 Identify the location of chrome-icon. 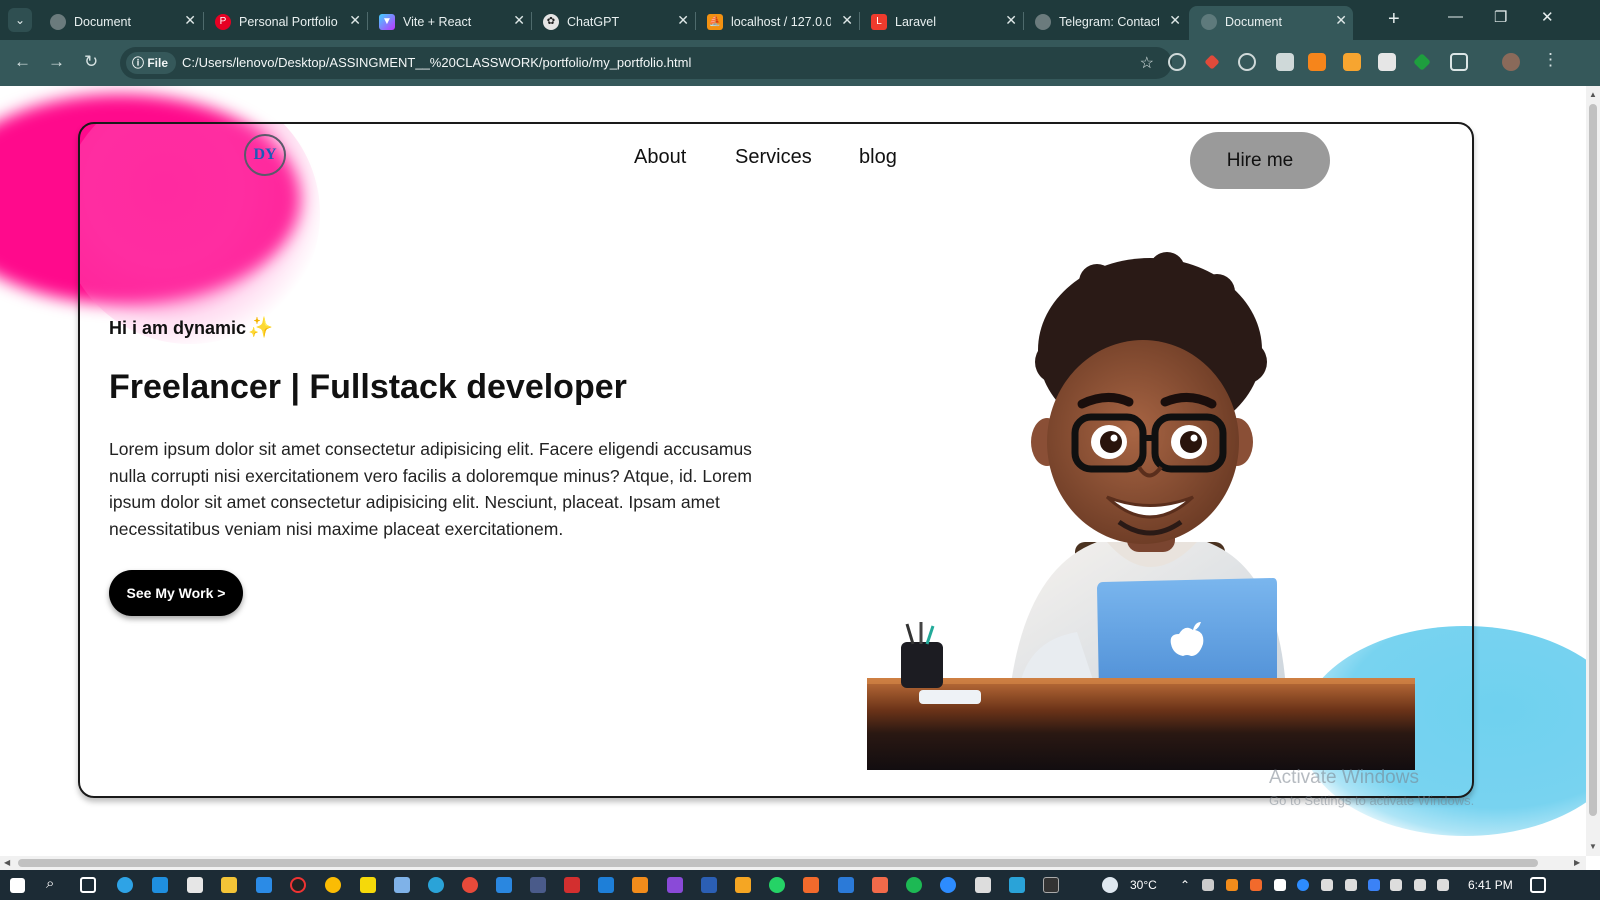
(333, 885).